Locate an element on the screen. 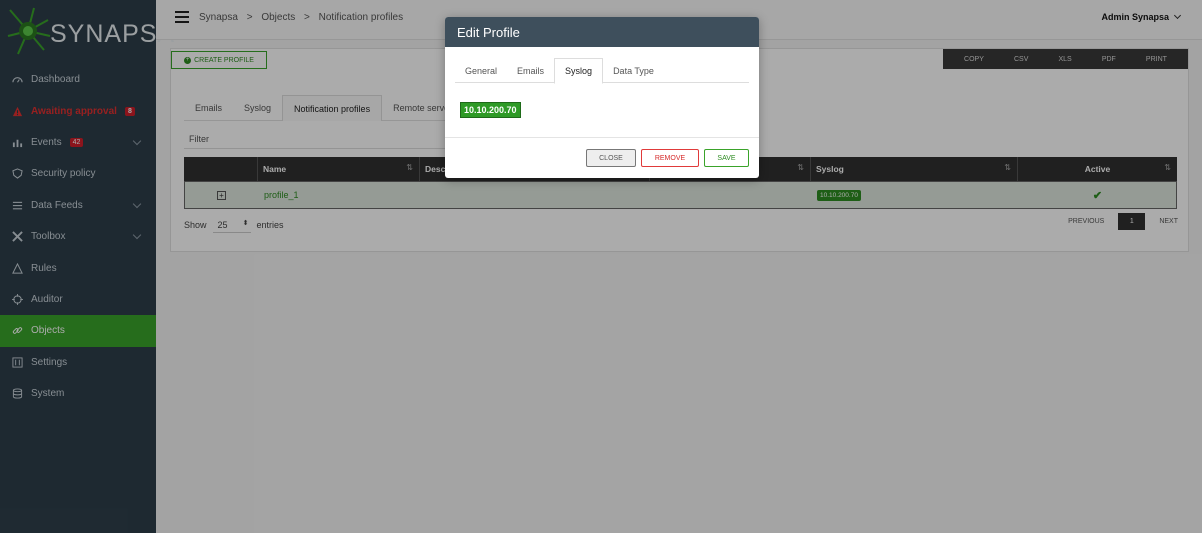 The width and height of the screenshot is (1202, 533). syslog-ip-tag: 10.10.200.70 is located at coordinates (490, 110).